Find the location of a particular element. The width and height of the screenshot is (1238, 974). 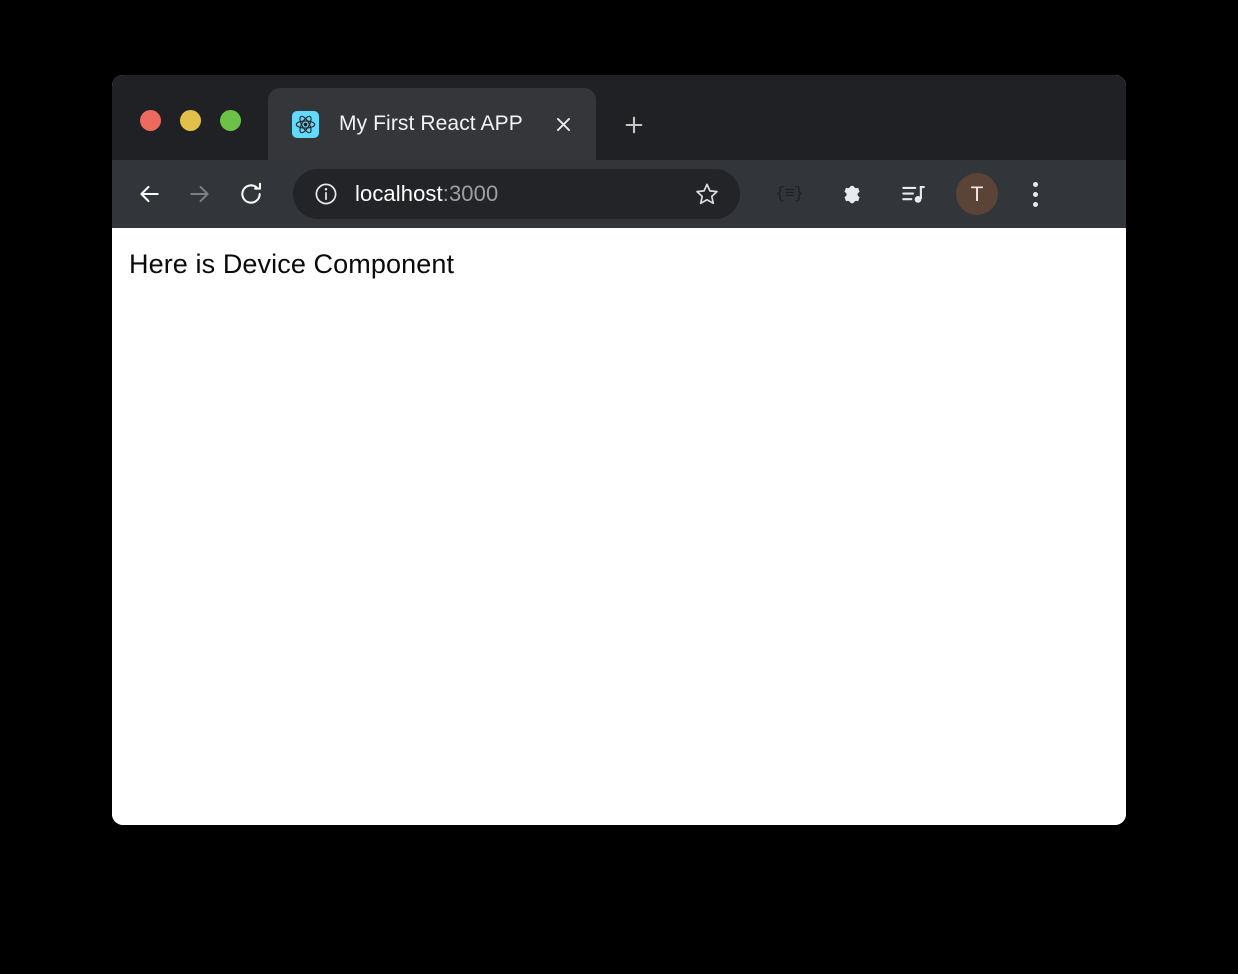

window-minimize-button is located at coordinates (190, 120).